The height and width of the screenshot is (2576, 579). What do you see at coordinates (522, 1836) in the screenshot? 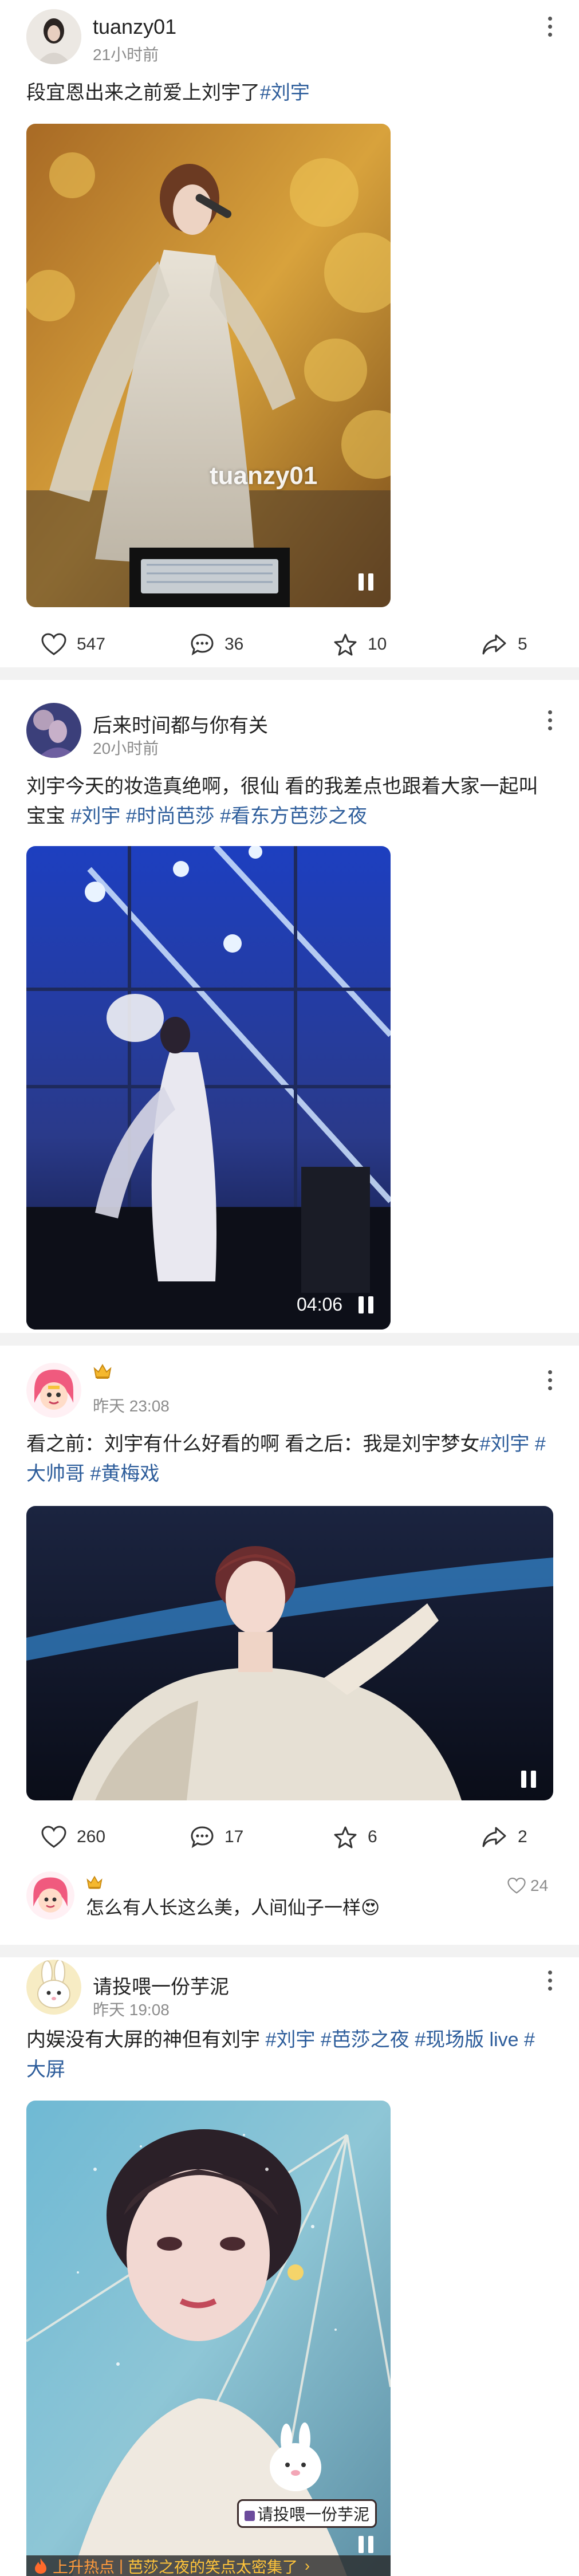
I see `share-count: 2` at bounding box center [522, 1836].